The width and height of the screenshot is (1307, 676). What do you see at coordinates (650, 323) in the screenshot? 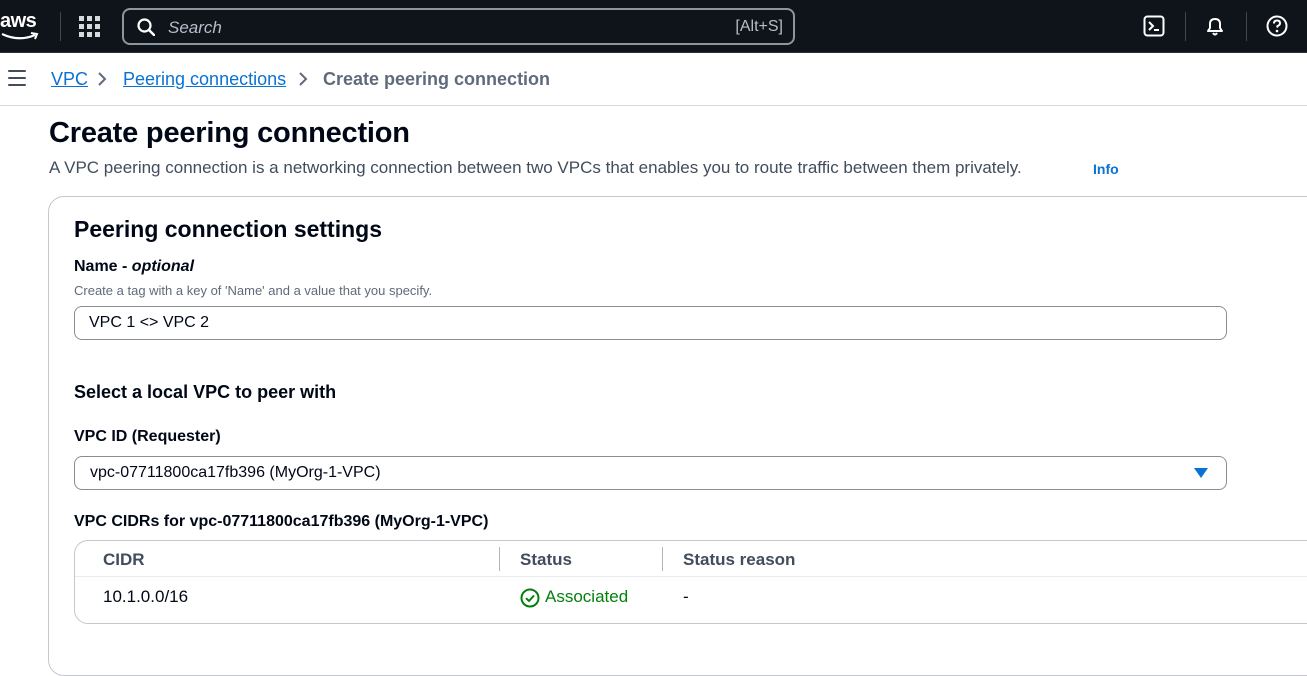
I see `name-input` at bounding box center [650, 323].